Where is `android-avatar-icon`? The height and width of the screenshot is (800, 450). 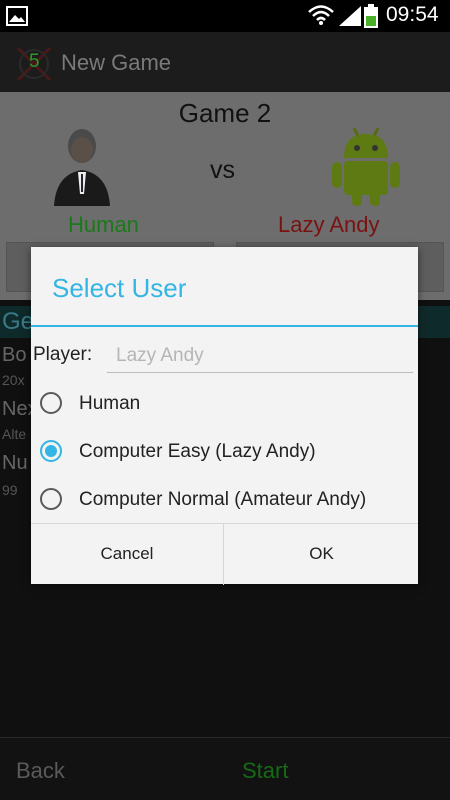 android-avatar-icon is located at coordinates (366, 166).